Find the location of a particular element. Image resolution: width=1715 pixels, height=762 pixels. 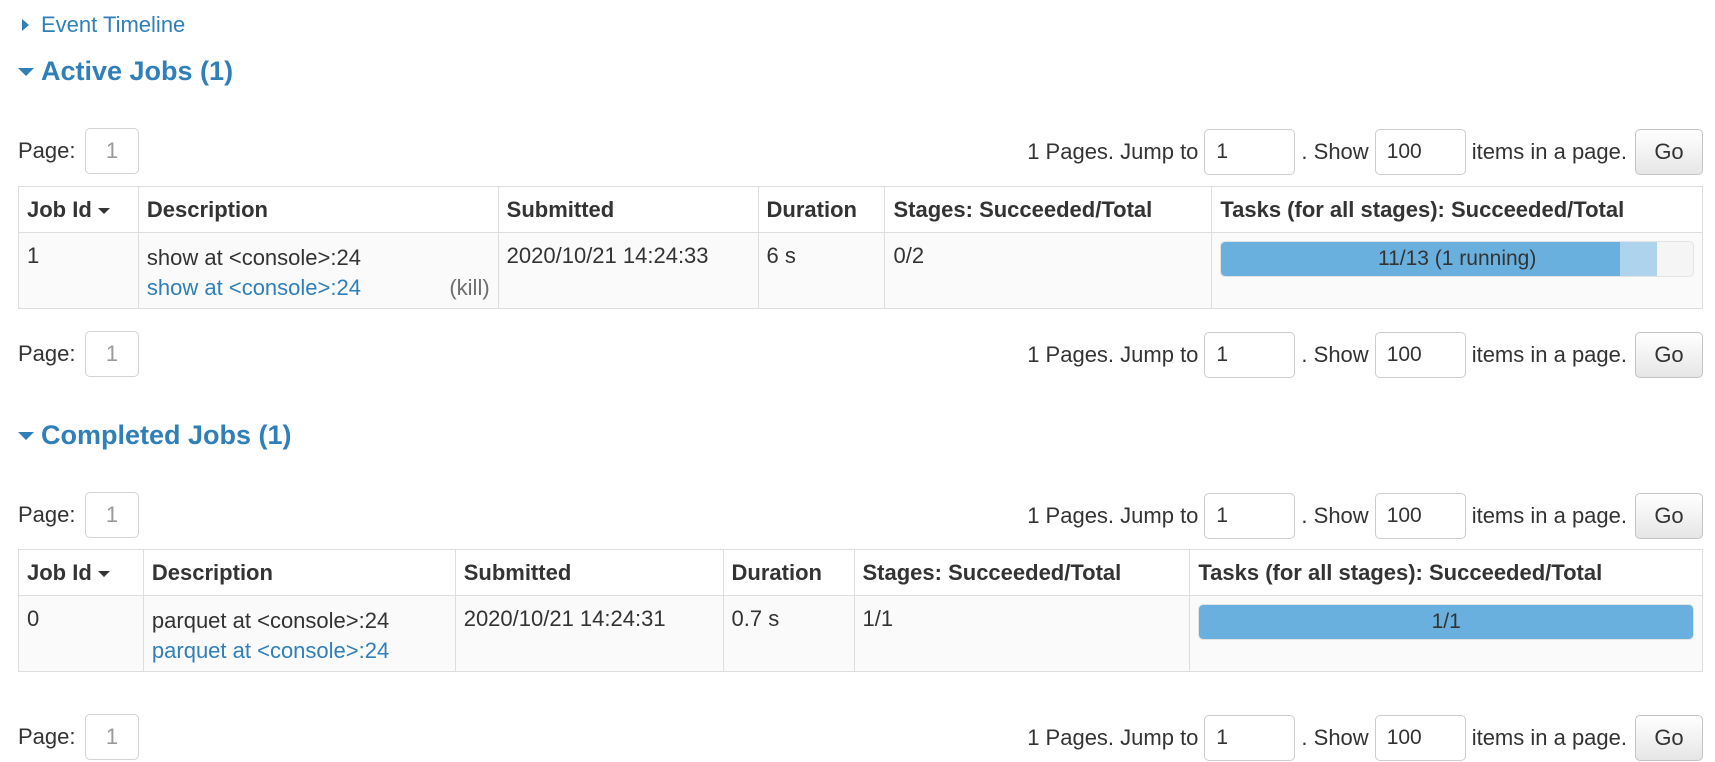

submitted-cell: 2020/10/21 14:24:33 is located at coordinates (628, 270).